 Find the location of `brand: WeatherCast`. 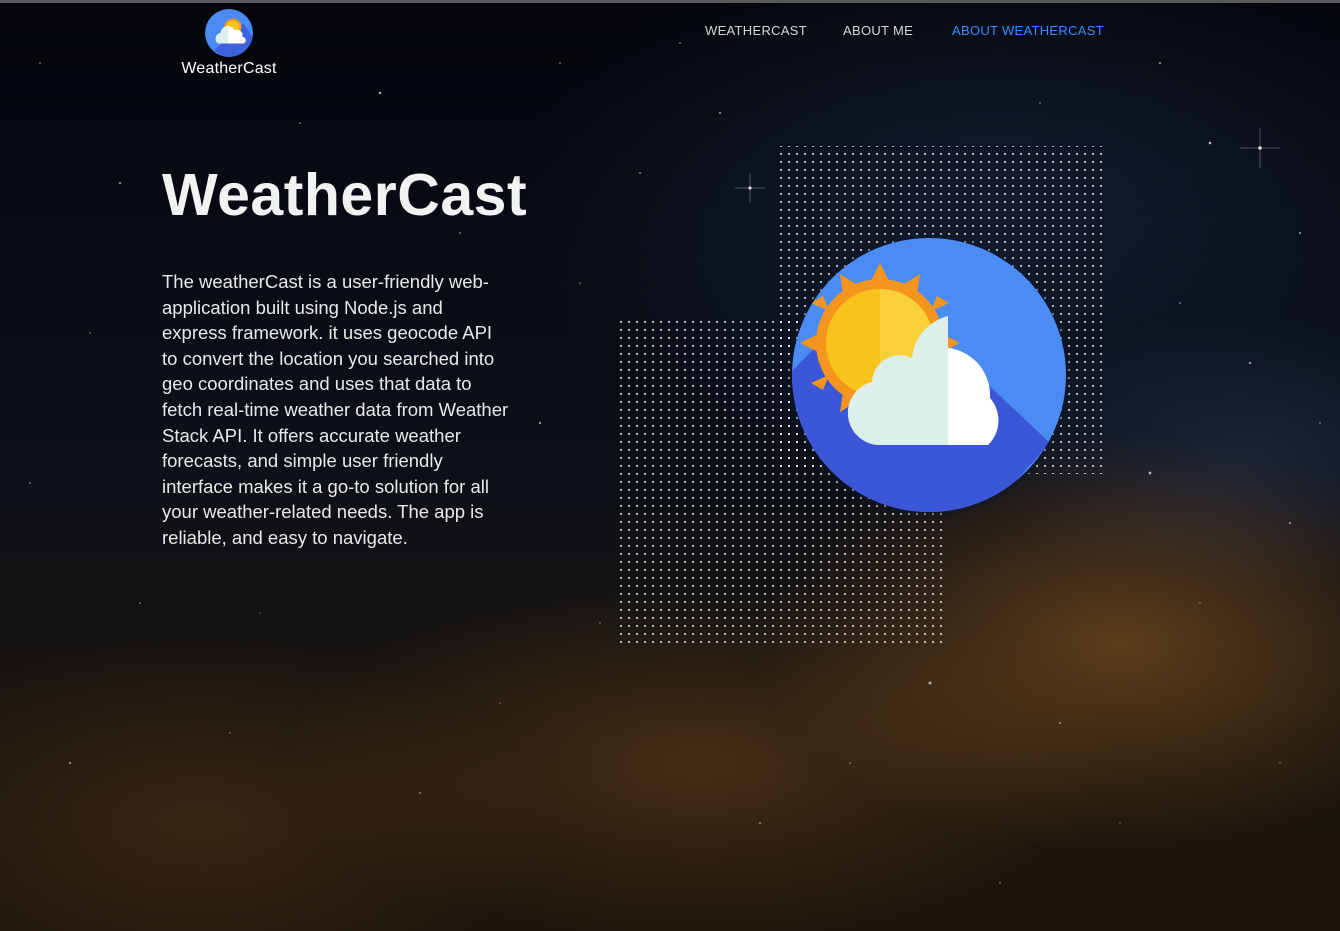

brand: WeatherCast is located at coordinates (229, 43).